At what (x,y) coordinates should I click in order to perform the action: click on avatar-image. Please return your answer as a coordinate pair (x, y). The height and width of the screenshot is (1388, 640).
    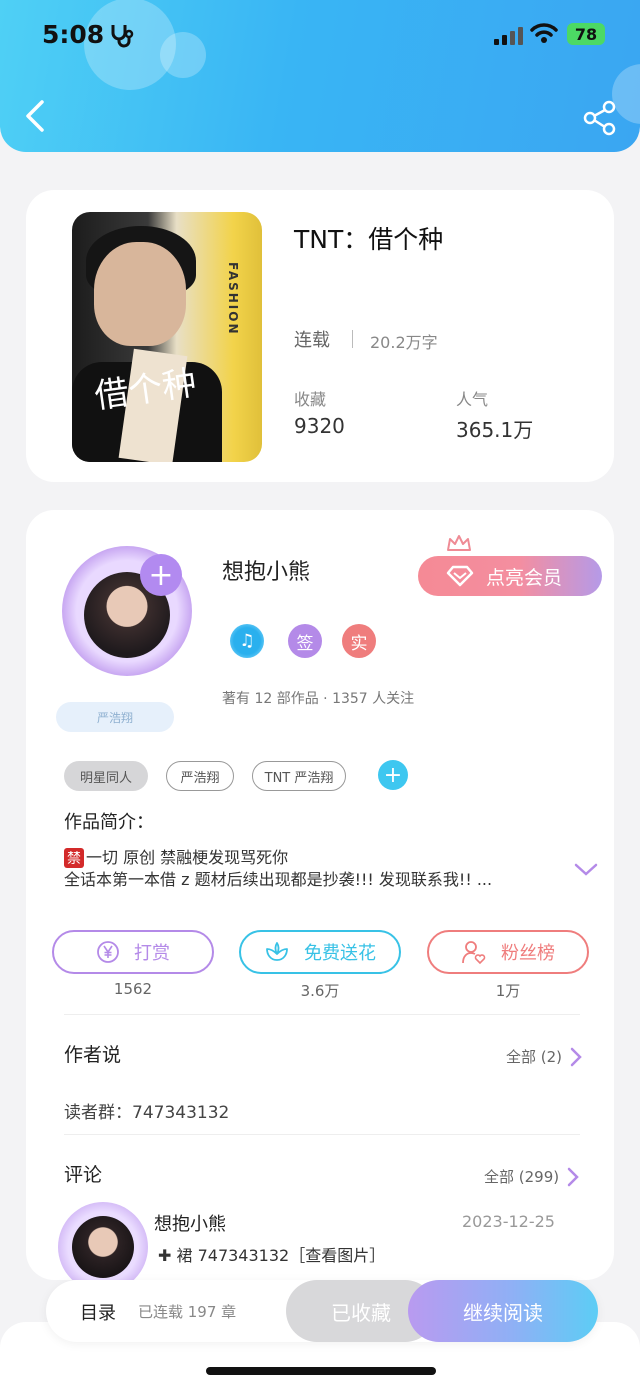
    Looking at the image, I should click on (103, 1247).